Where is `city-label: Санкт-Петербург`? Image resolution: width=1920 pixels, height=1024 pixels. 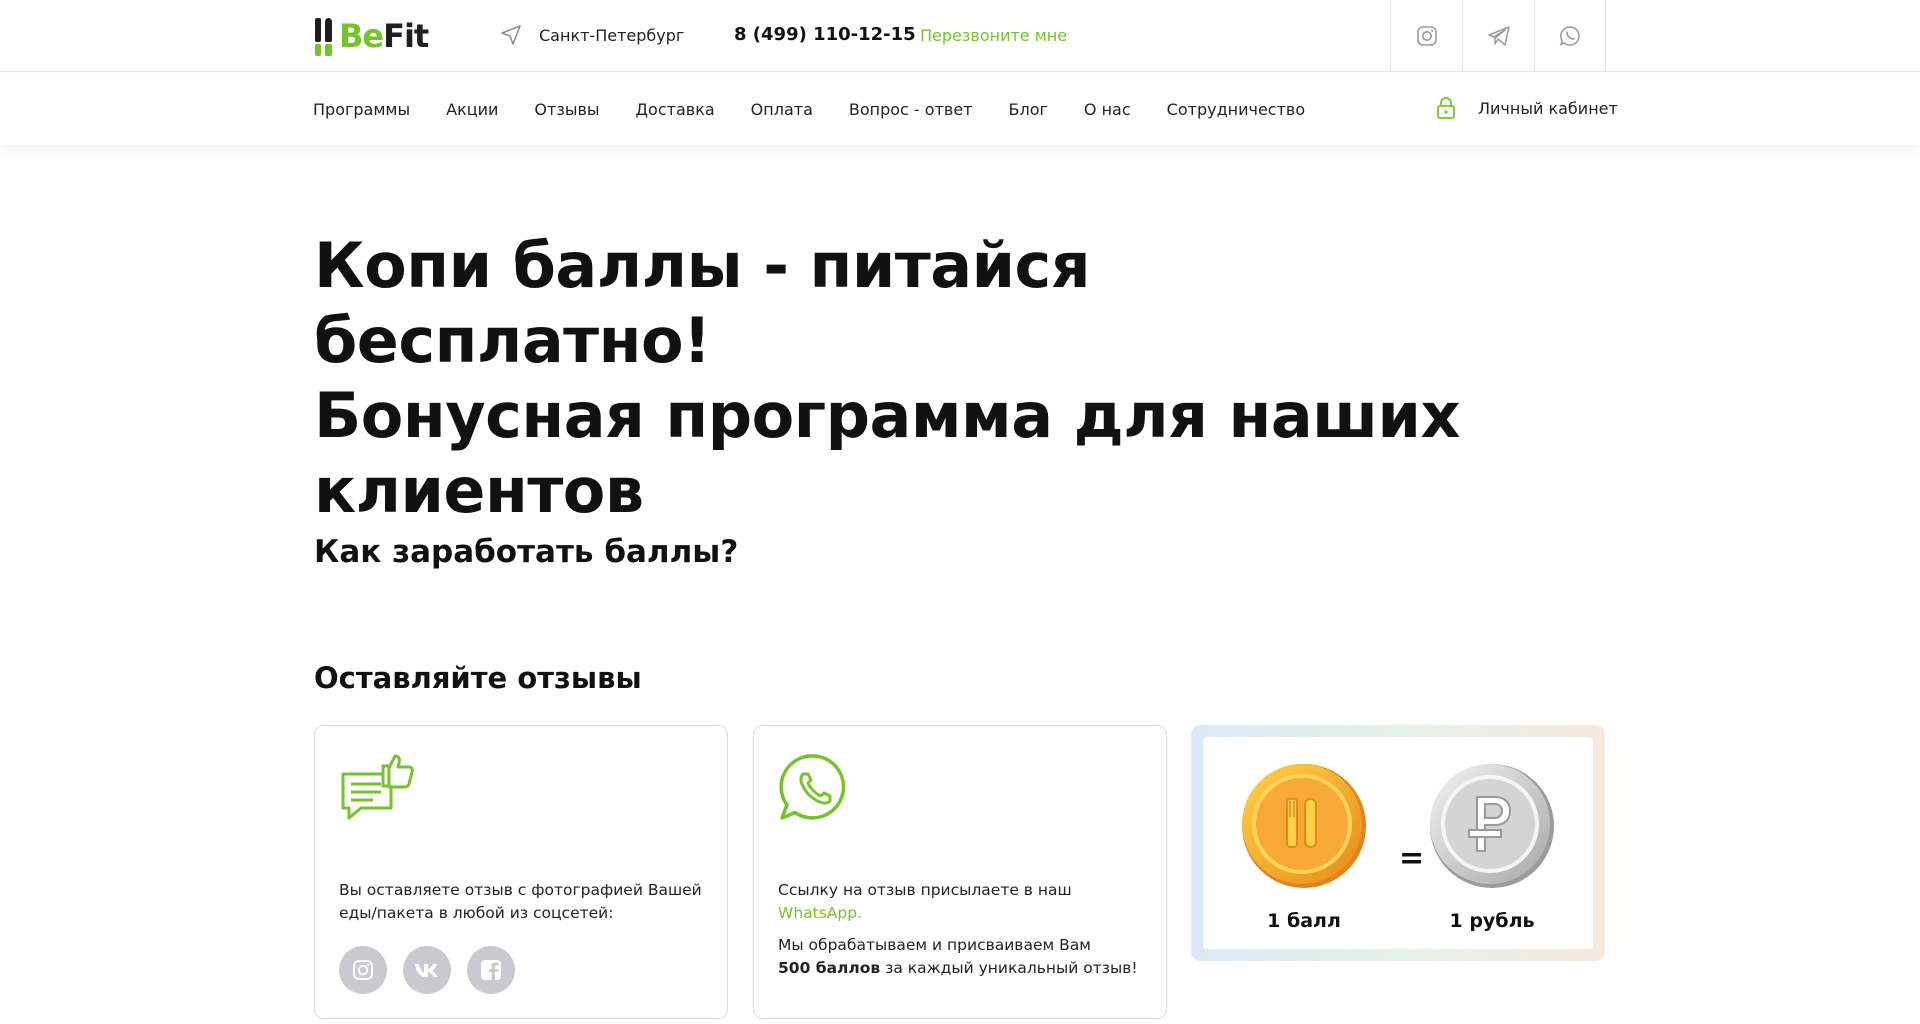 city-label: Санкт-Петербург is located at coordinates (612, 35).